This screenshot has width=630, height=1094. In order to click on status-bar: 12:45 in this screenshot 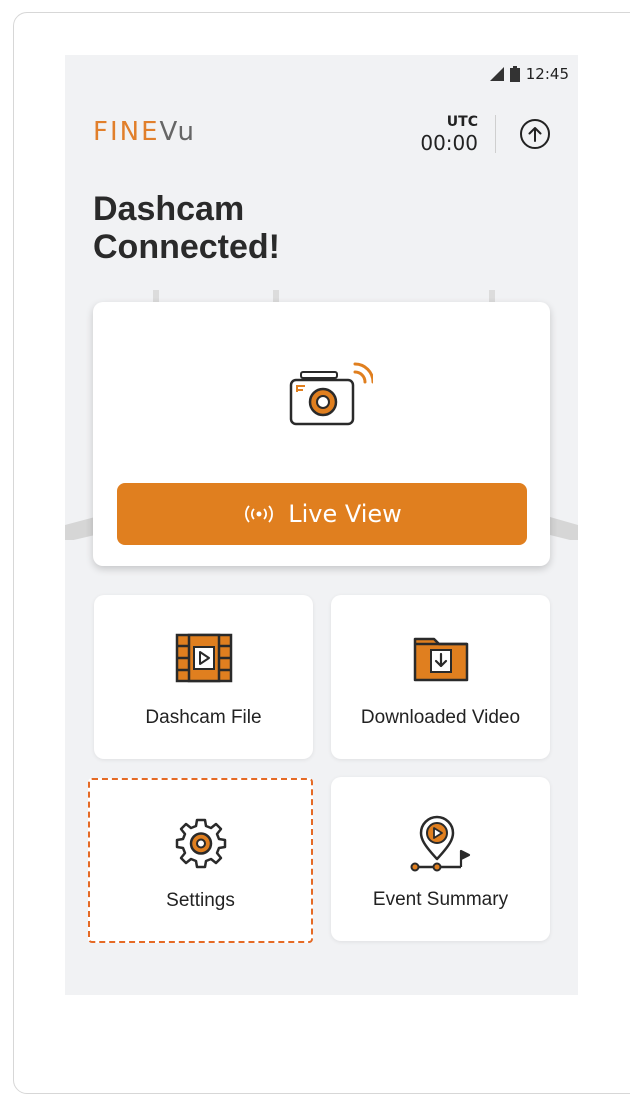, I will do `click(529, 74)`.